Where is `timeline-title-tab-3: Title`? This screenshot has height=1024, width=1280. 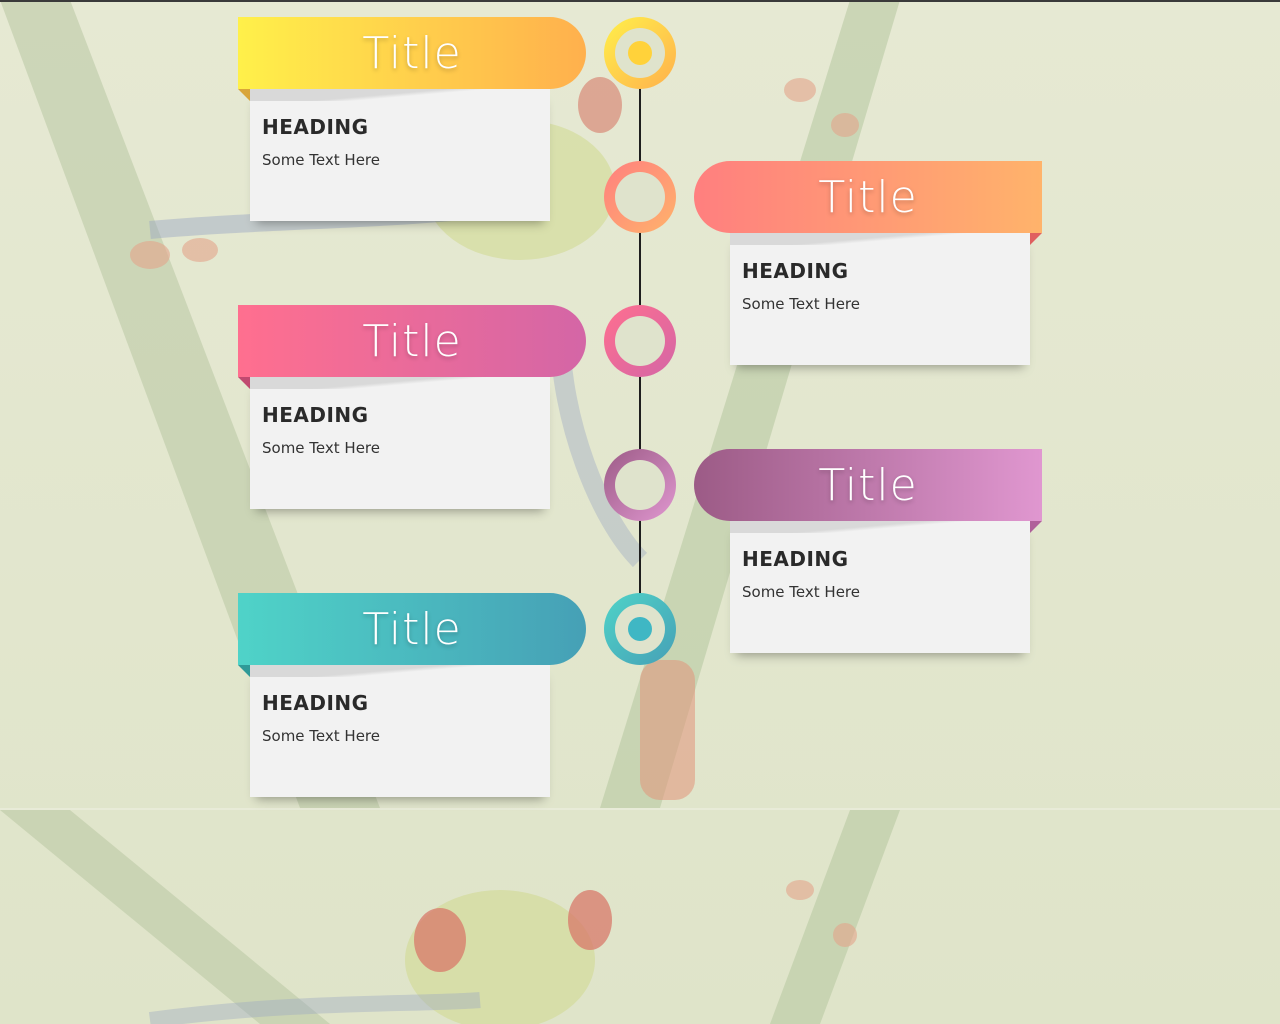 timeline-title-tab-3: Title is located at coordinates (412, 341).